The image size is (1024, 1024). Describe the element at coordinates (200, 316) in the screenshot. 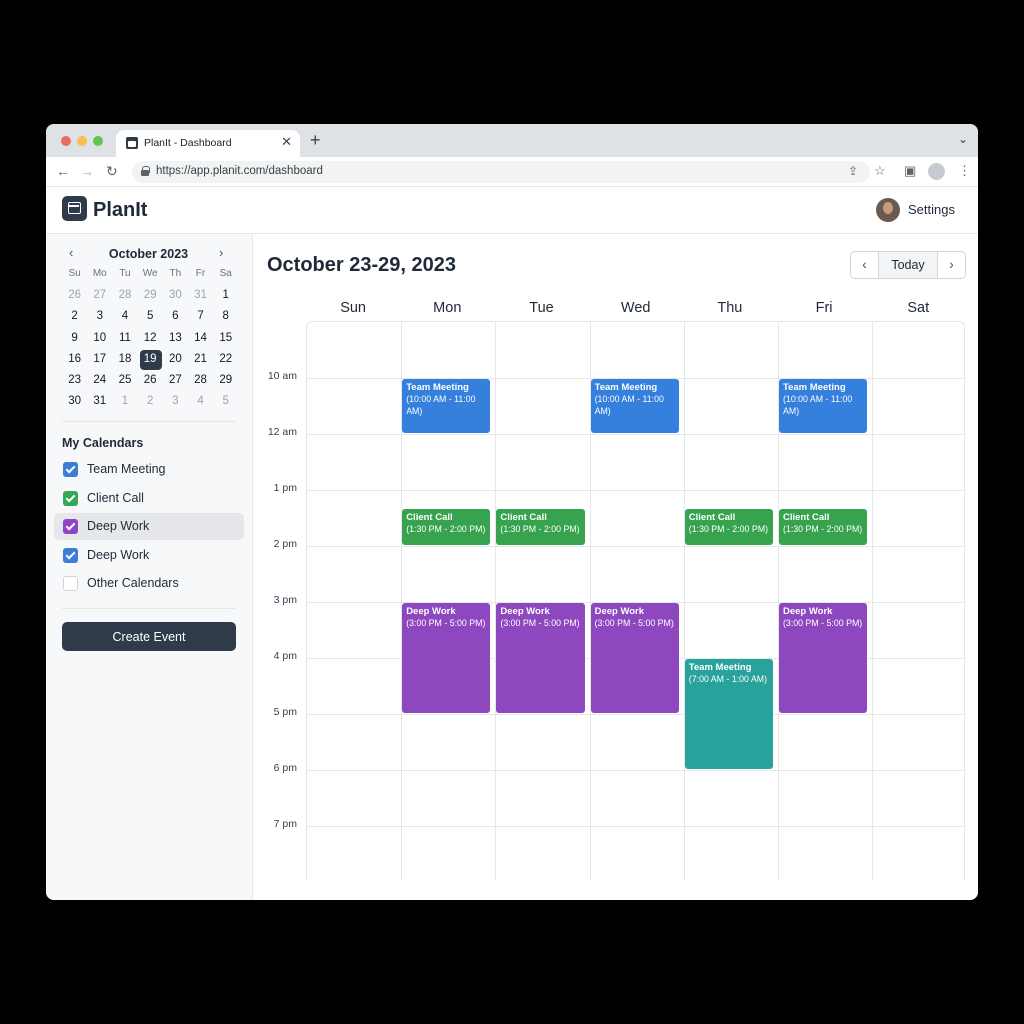

I see `mini-calendar-day: 7` at that location.